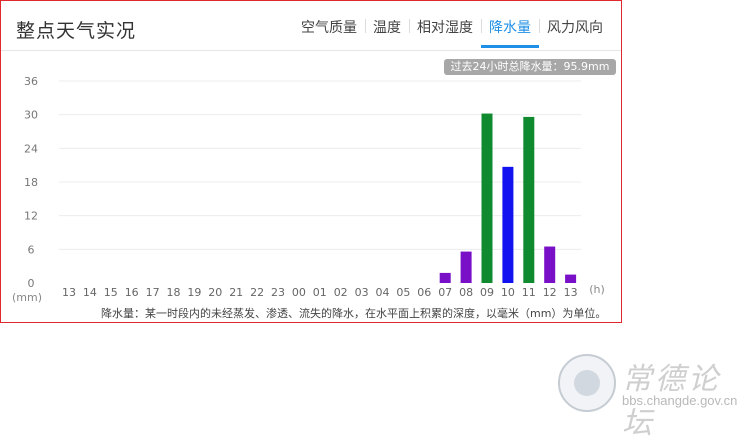 The height and width of the screenshot is (442, 750). Describe the element at coordinates (278, 292) in the screenshot. I see `x-tick-label: 23` at that location.